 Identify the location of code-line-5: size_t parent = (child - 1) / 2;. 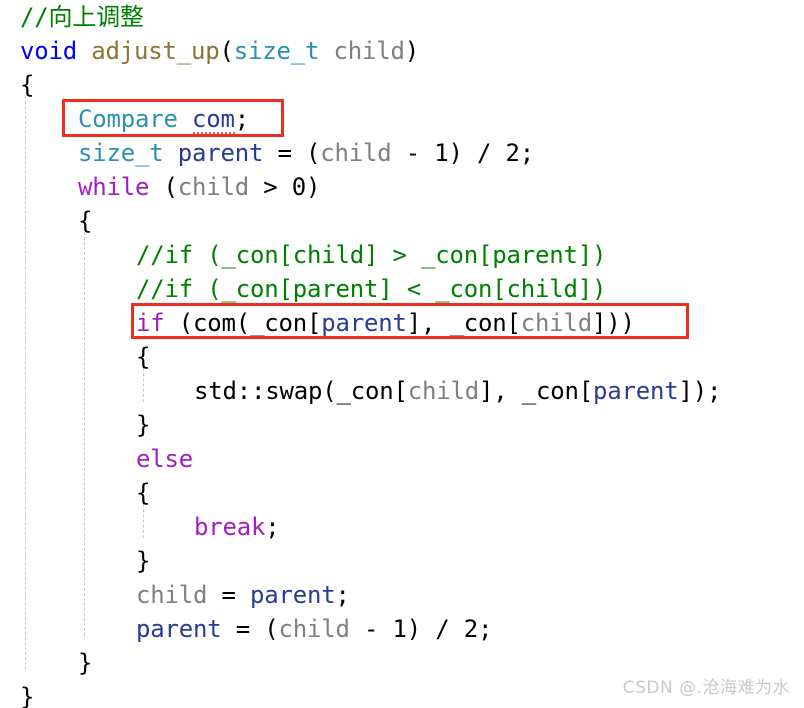
(306, 153).